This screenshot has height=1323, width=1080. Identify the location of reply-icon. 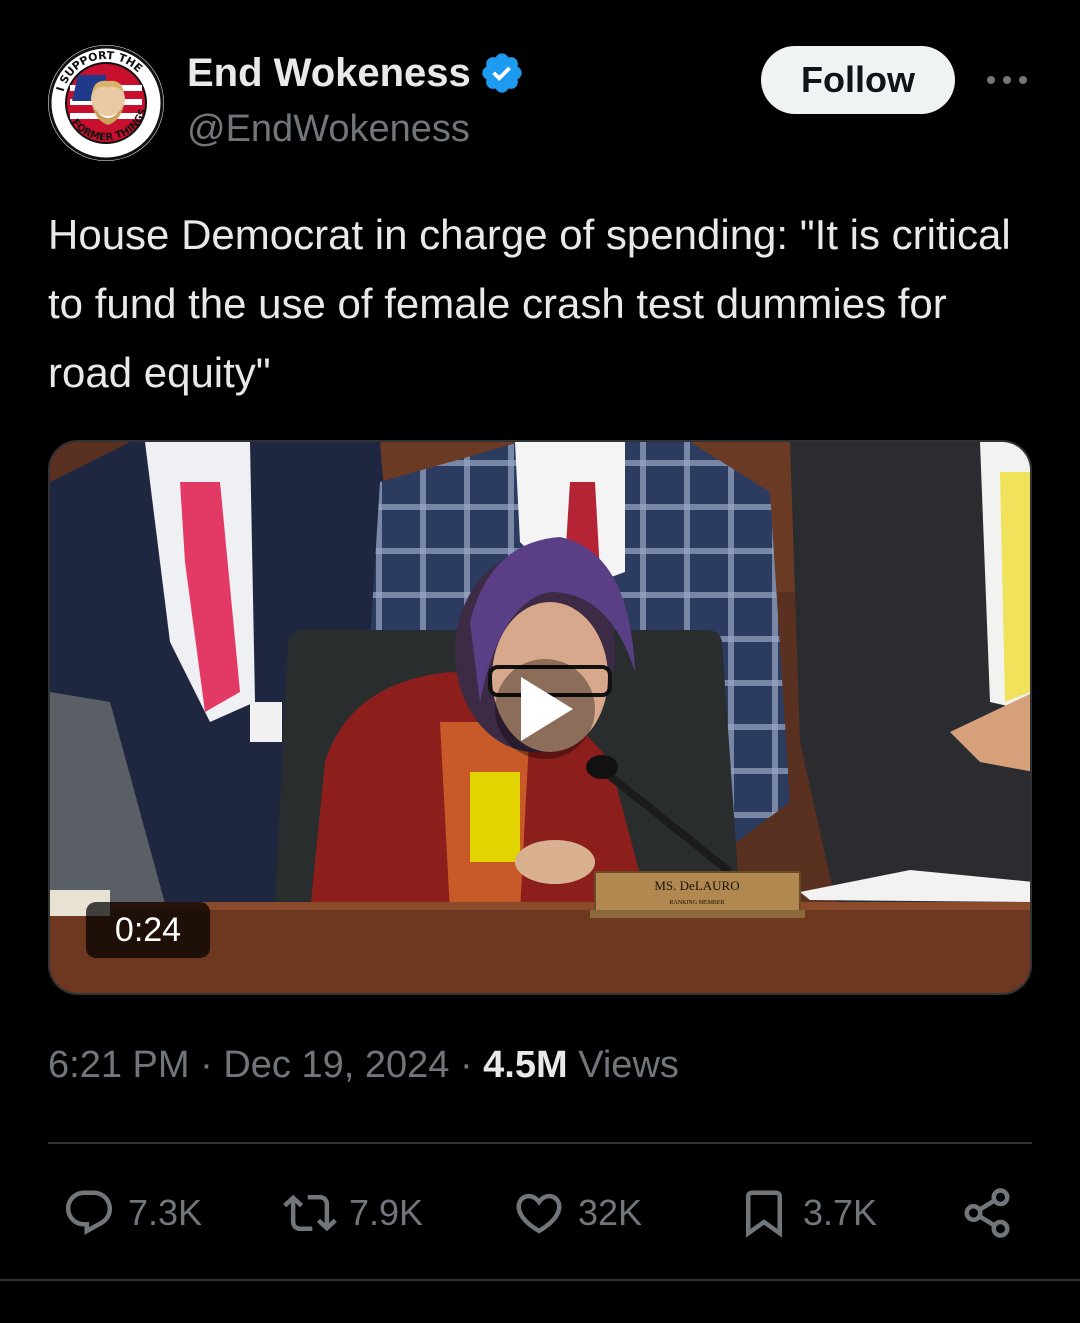
(89, 1212).